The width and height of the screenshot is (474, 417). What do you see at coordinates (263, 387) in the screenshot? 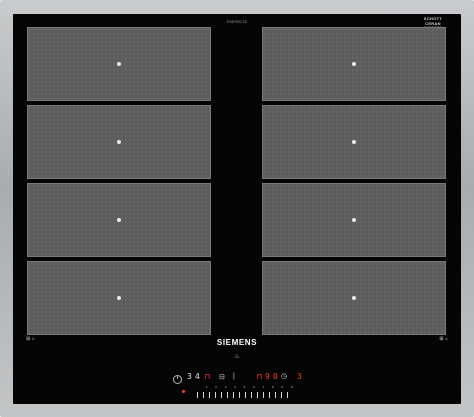
I see `slider-scale-label: 7` at bounding box center [263, 387].